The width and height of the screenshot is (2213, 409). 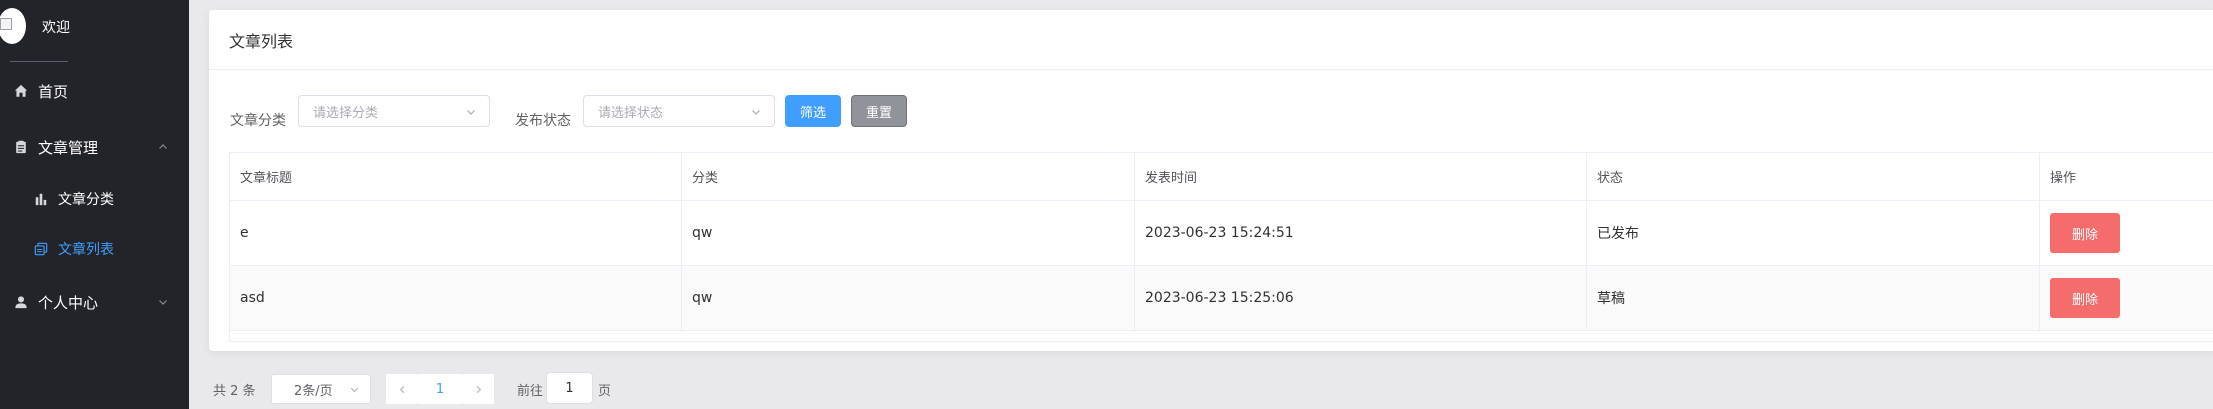 I want to click on table-header-row: 文章标题 分类 发表时间 状态 操作, so click(x=1221, y=177).